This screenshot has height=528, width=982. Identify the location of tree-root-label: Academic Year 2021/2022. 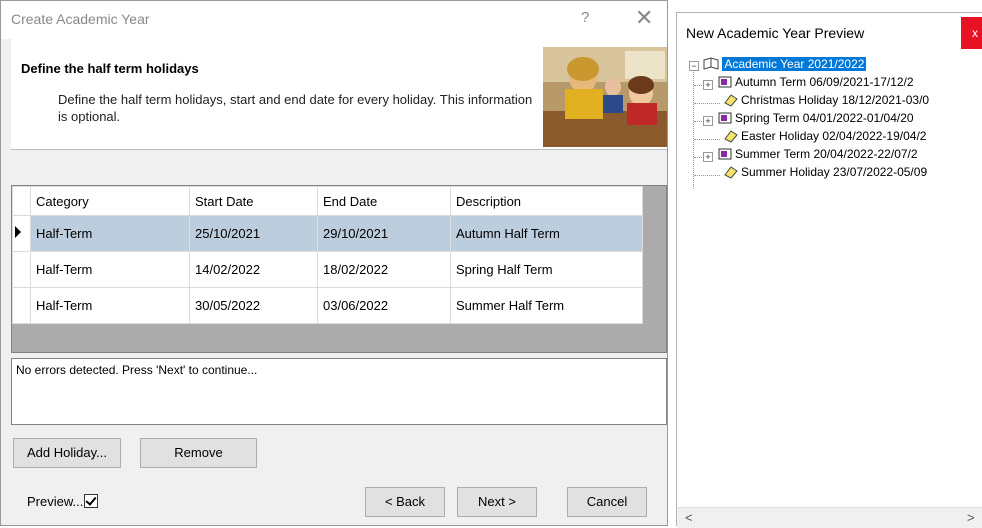
(794, 64).